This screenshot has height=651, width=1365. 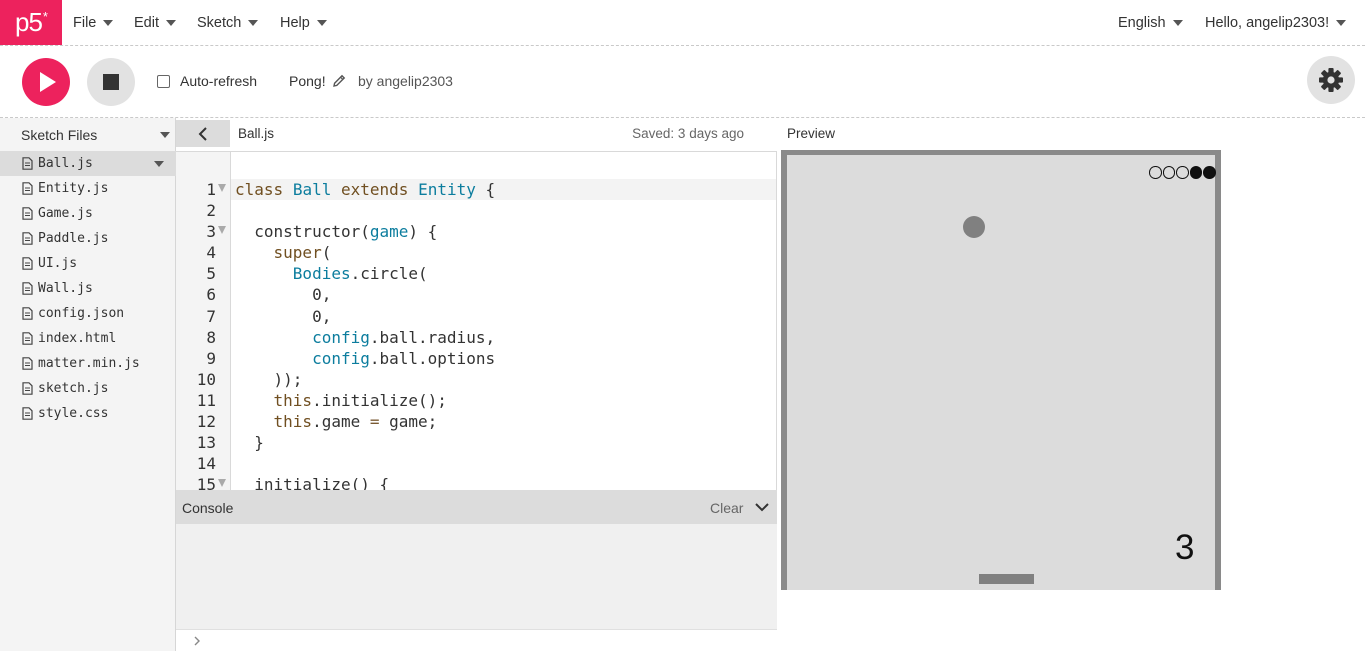 I want to click on file-item: Wall.js, so click(x=88, y=288).